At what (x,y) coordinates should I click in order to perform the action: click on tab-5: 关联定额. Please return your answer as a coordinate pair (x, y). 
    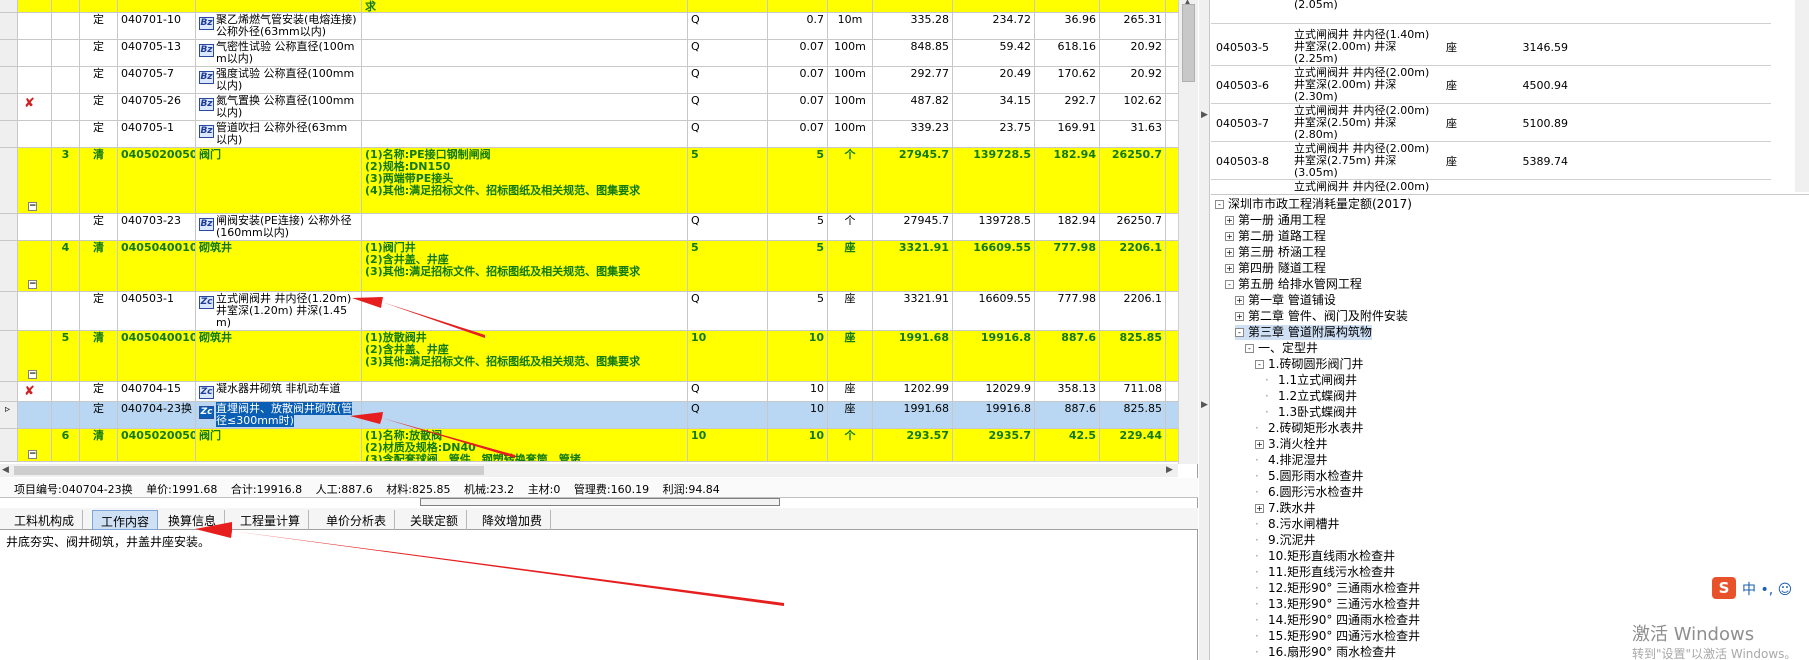
    Looking at the image, I should click on (435, 520).